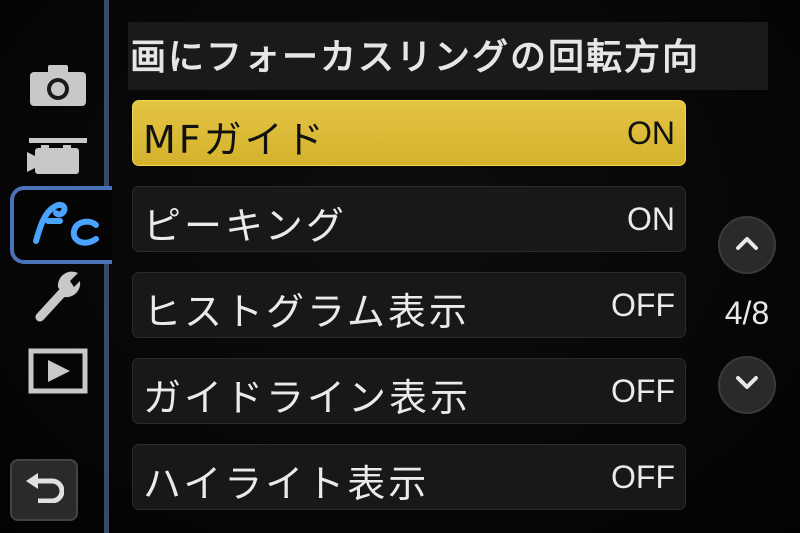 The width and height of the screenshot is (800, 533). Describe the element at coordinates (245, 226) in the screenshot. I see `menu-item-label: ピーキング` at that location.